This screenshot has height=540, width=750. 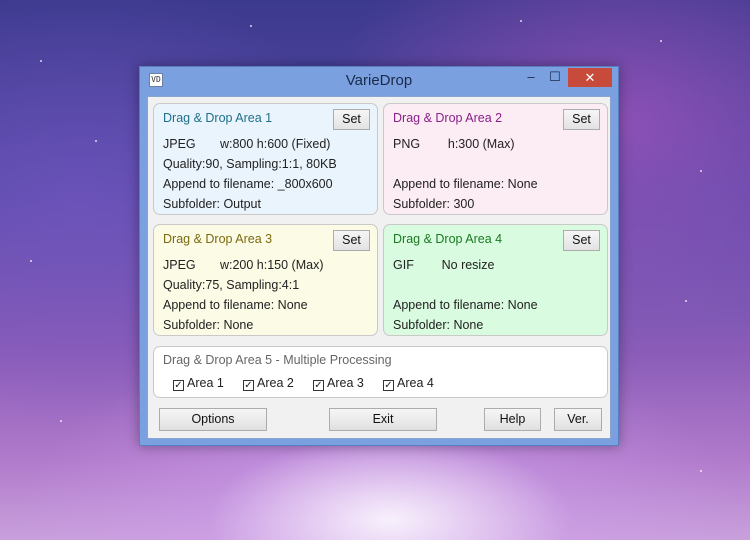 I want to click on checkbox-label: Area 4, so click(x=415, y=383).